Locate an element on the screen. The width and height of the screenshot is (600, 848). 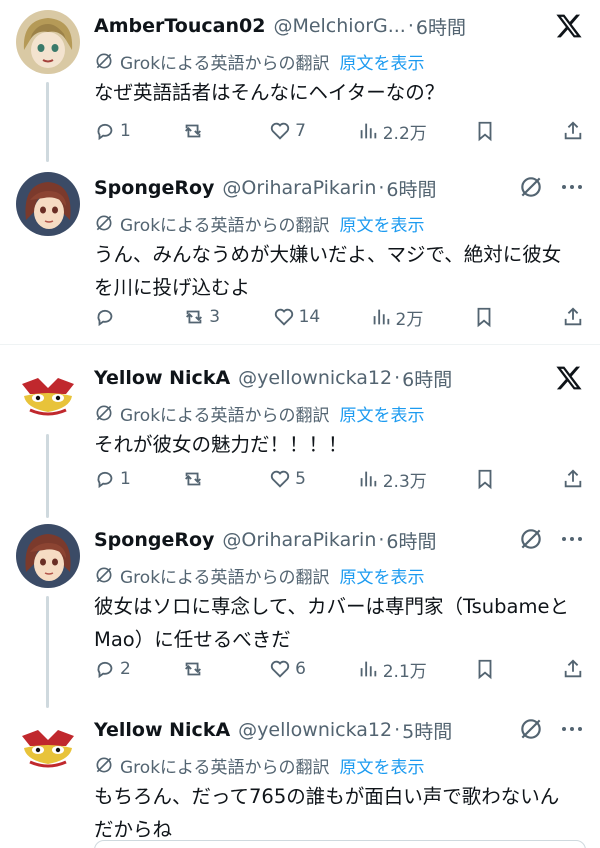
like-count: 7 is located at coordinates (300, 131).